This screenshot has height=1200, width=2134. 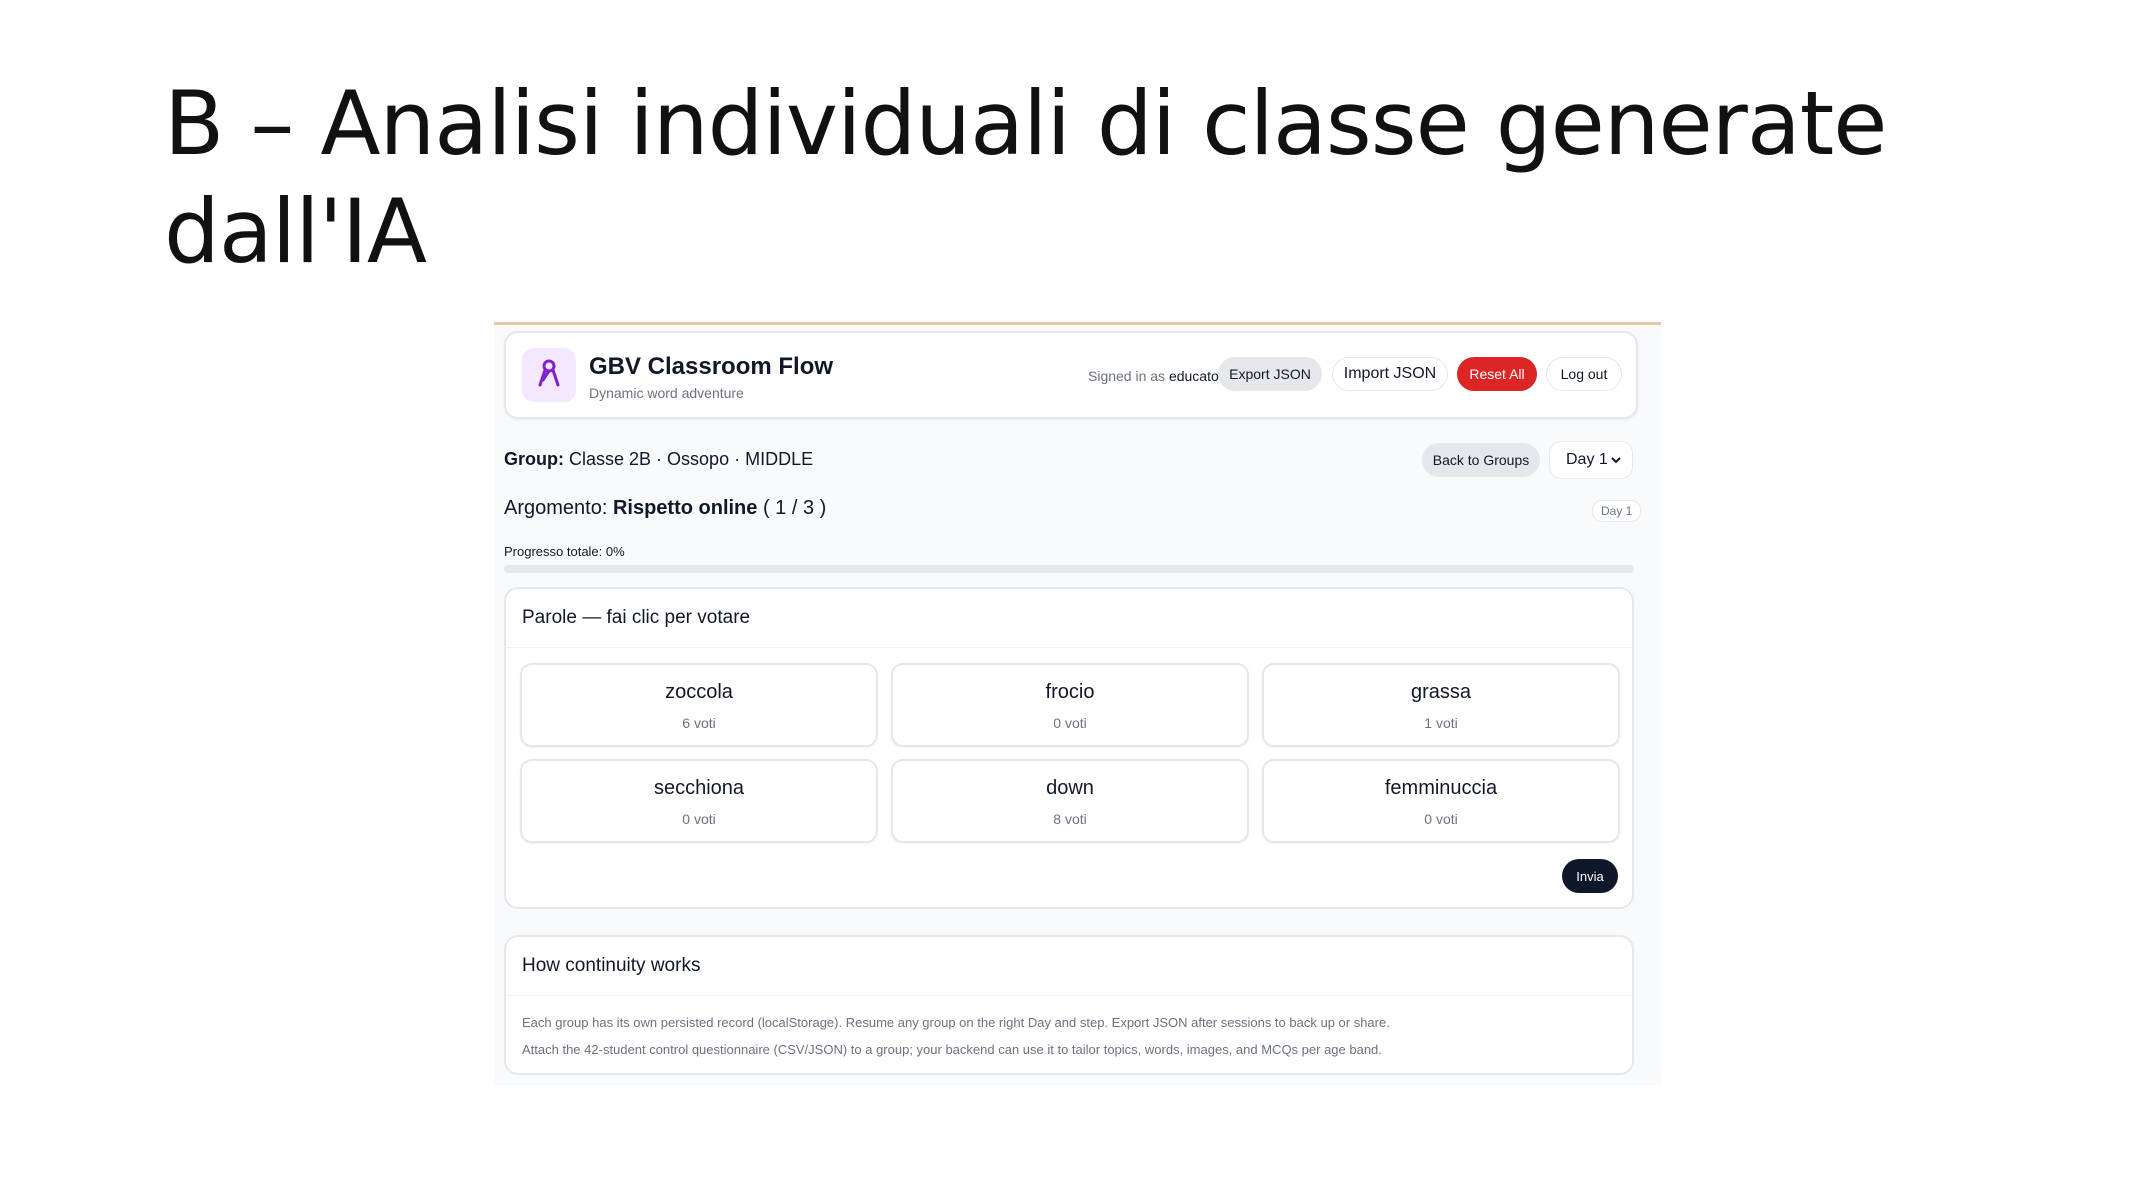 I want to click on reset-all-button: Reset All, so click(x=1497, y=374).